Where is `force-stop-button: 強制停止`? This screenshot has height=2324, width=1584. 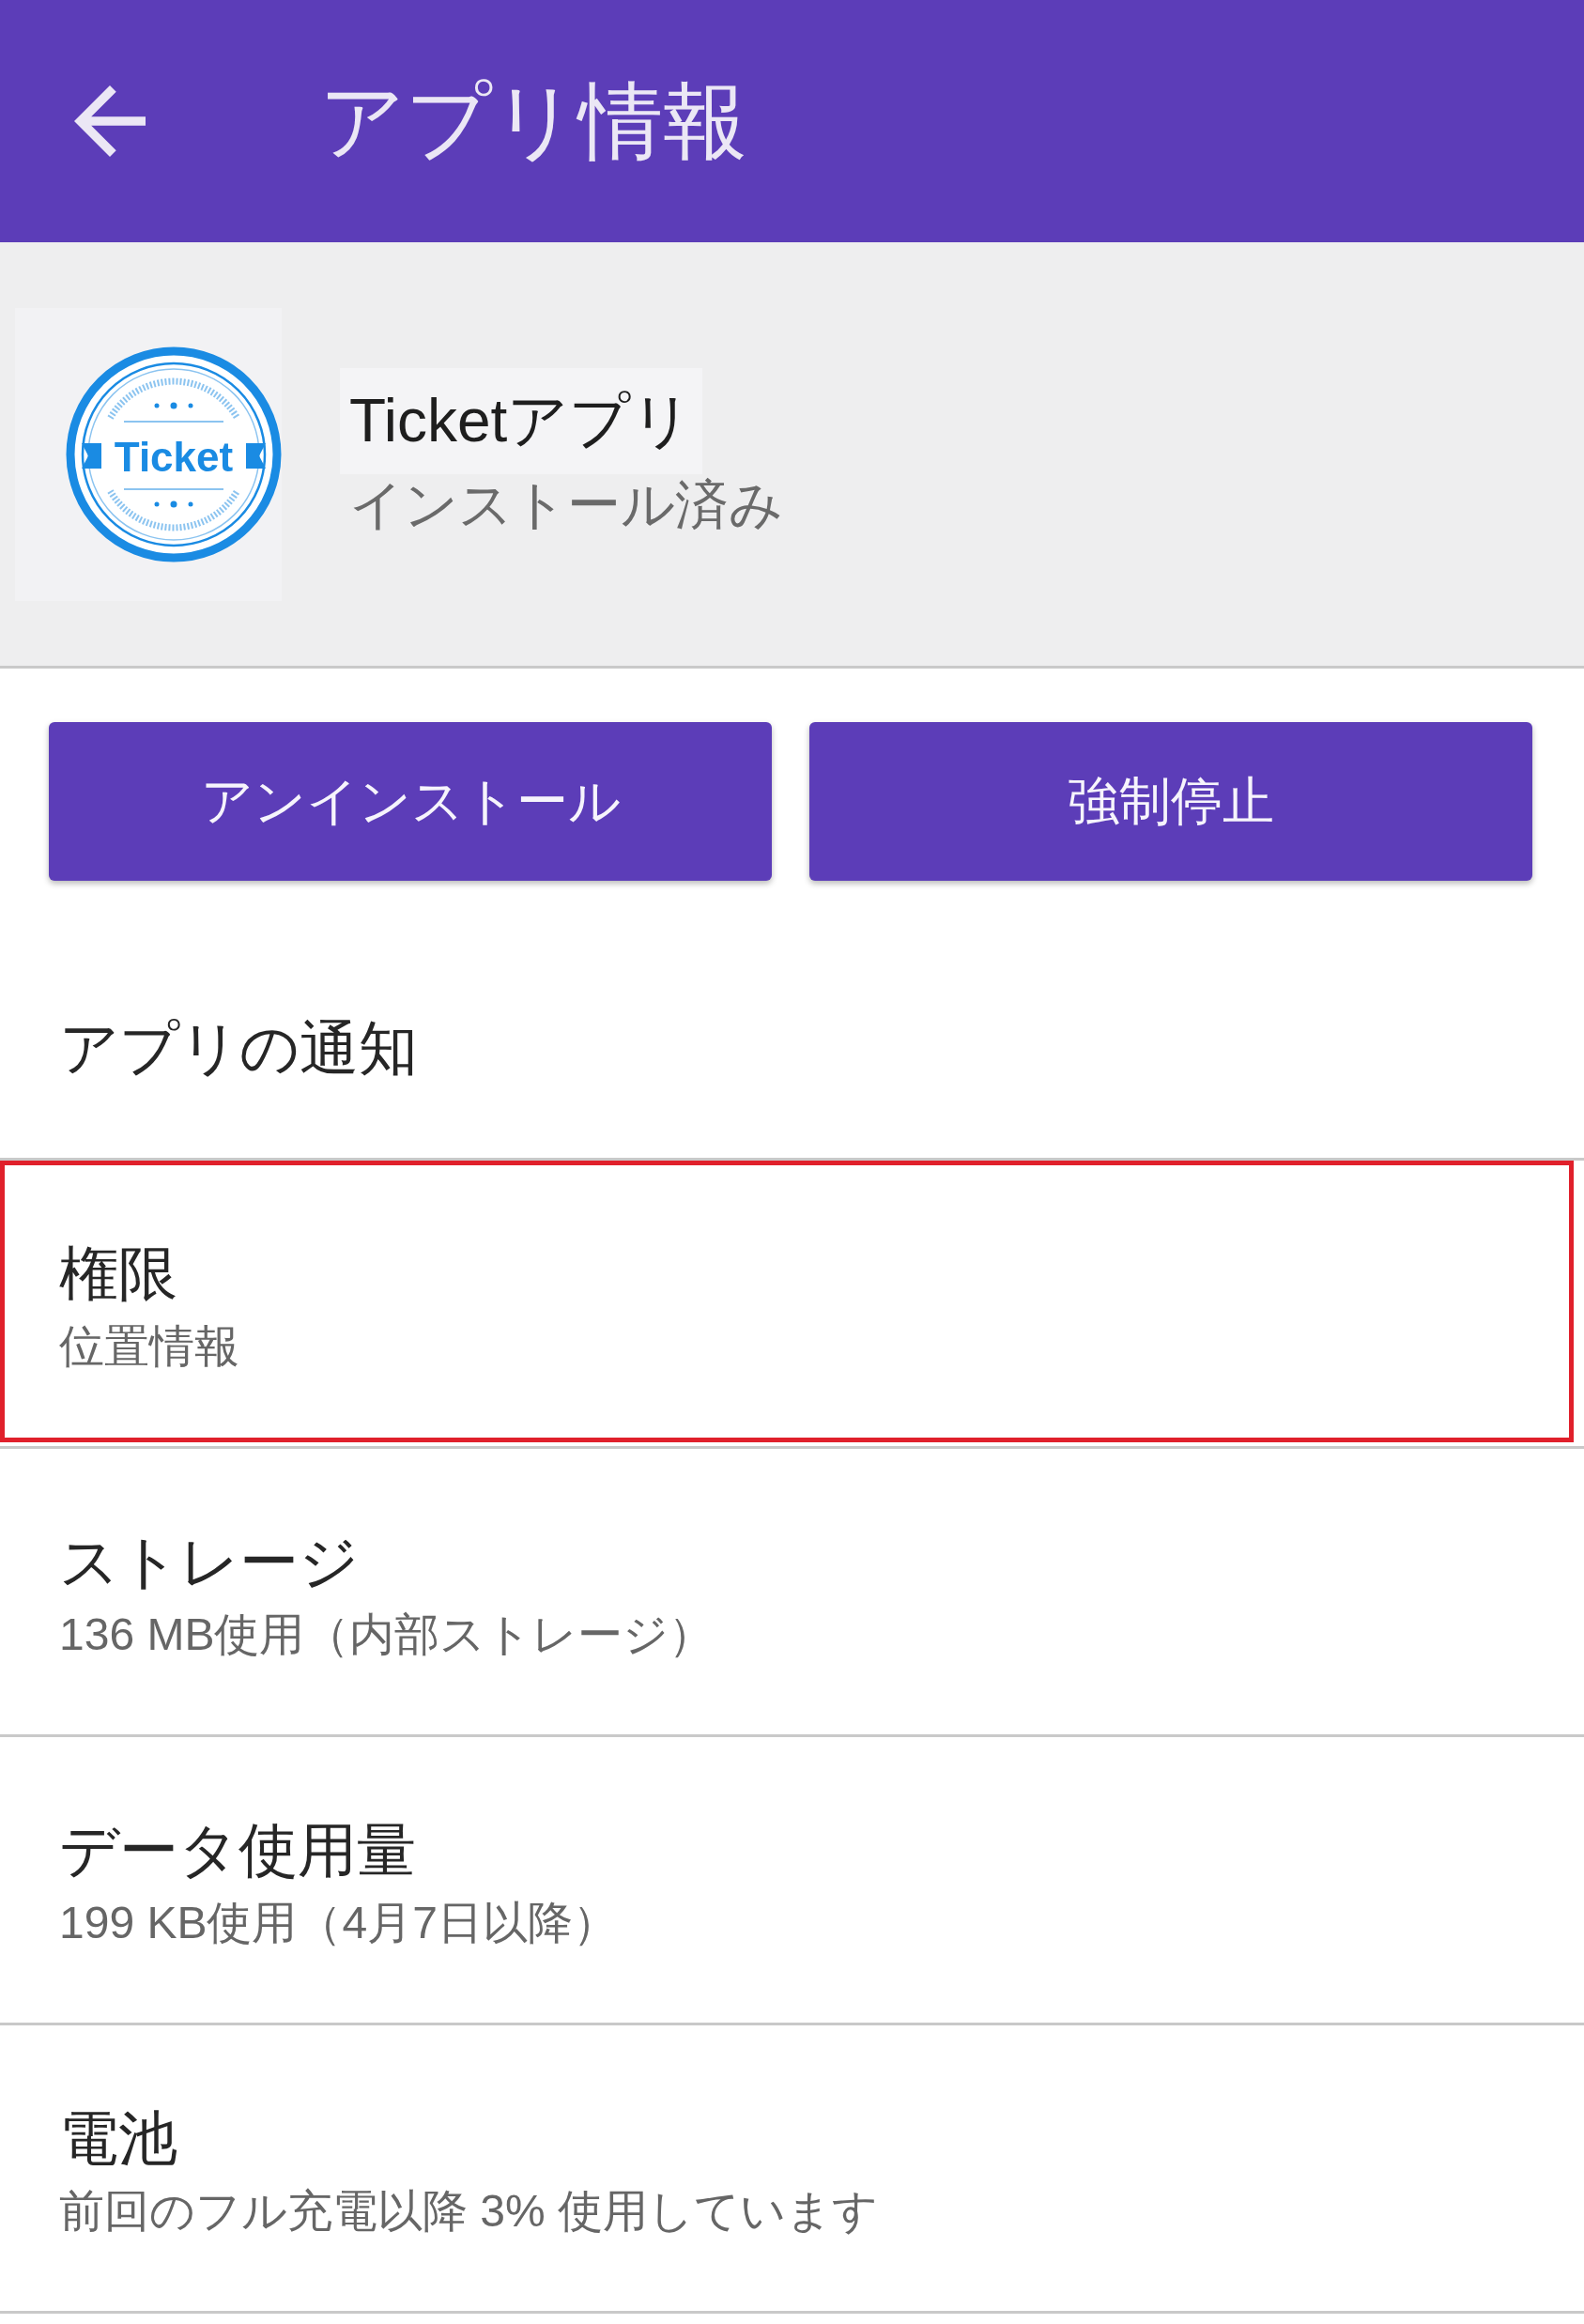
force-stop-button: 強制停止 is located at coordinates (1170, 801).